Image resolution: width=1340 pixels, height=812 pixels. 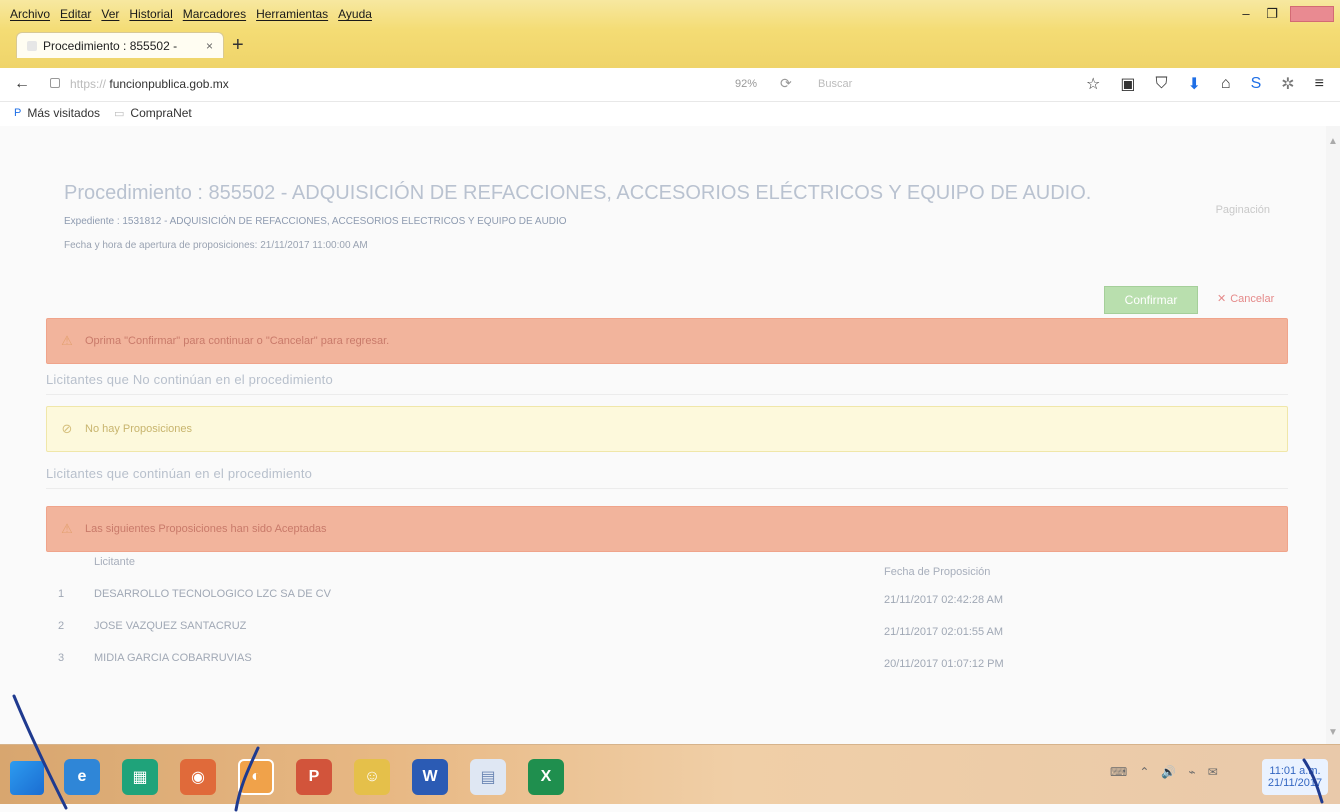 What do you see at coordinates (119, 113) in the screenshot?
I see `compranet-icon: ▭` at bounding box center [119, 113].